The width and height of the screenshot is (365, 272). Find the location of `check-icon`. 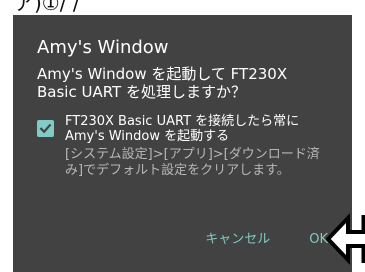

check-icon is located at coordinates (45, 128).